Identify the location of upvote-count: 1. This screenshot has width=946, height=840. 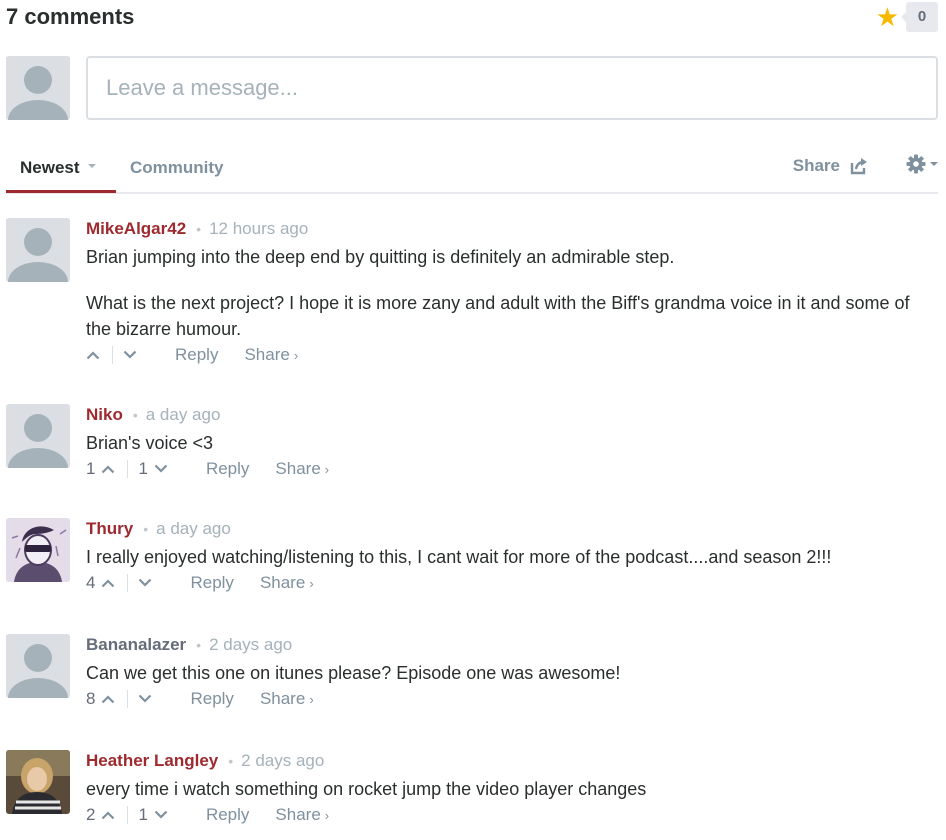
(91, 468).